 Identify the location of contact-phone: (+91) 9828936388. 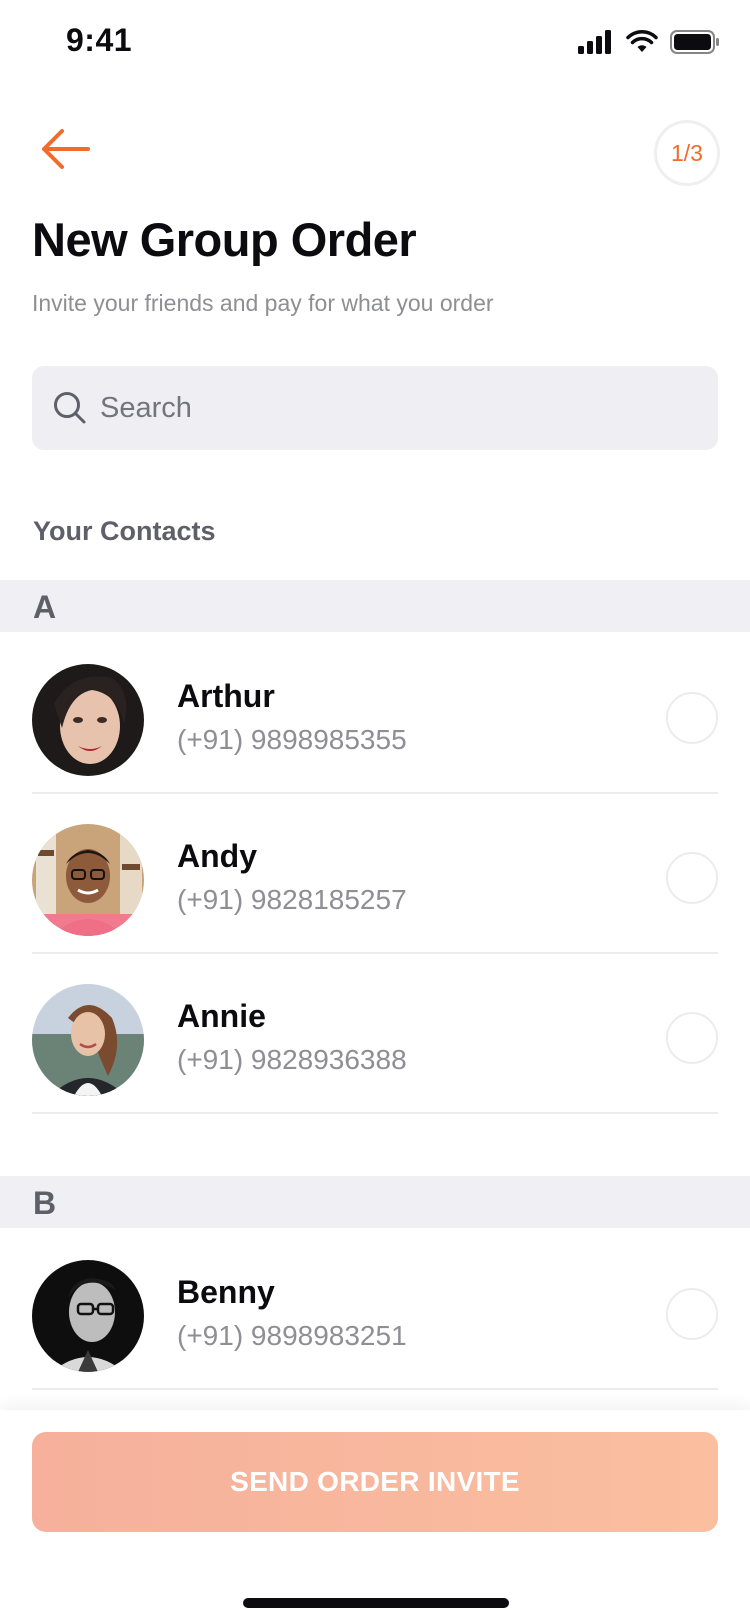
(292, 1059).